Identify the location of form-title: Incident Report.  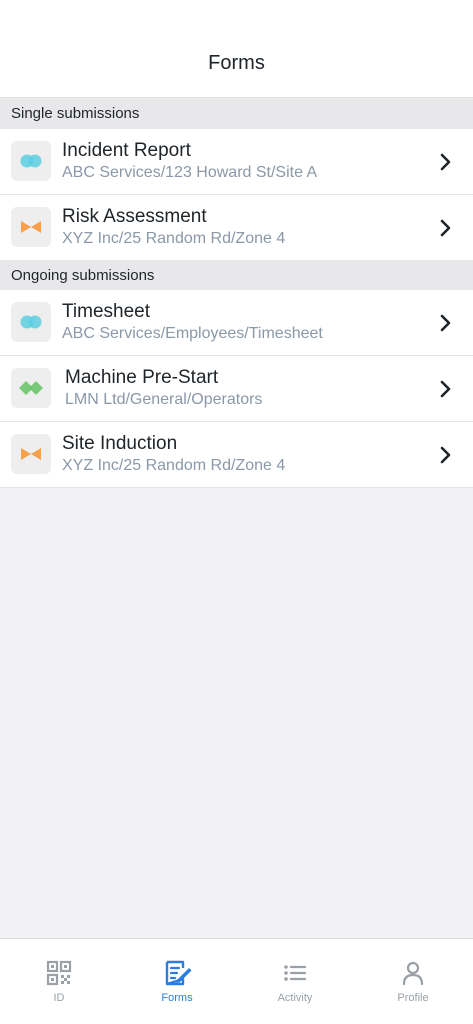
(126, 150).